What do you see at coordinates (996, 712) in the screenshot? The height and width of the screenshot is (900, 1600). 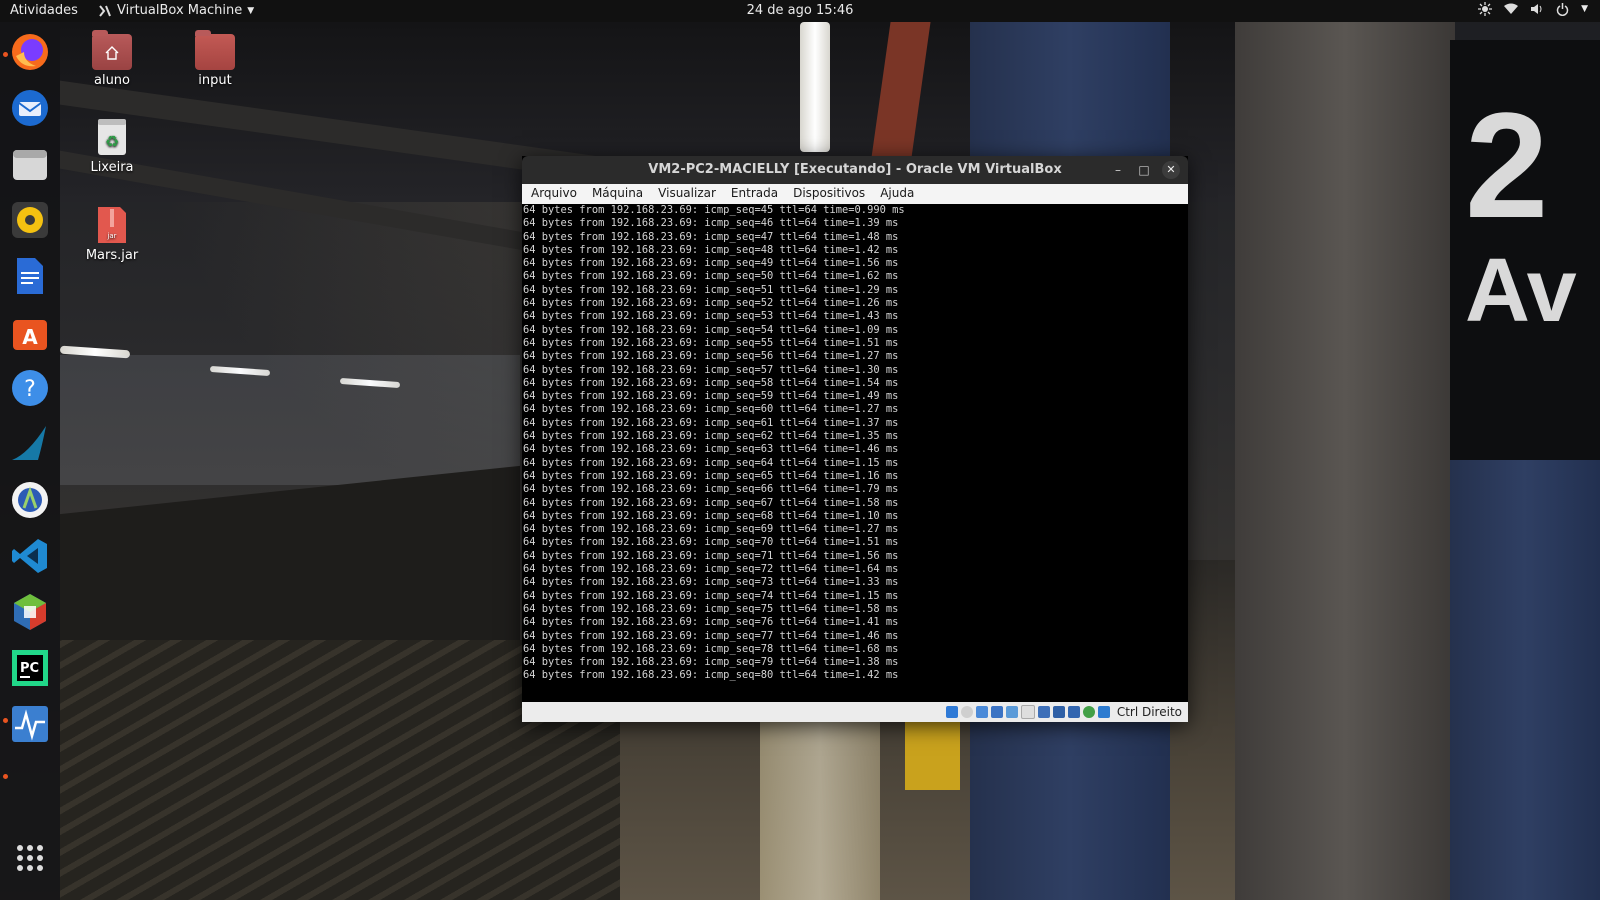 I see `network-adapter-icon` at bounding box center [996, 712].